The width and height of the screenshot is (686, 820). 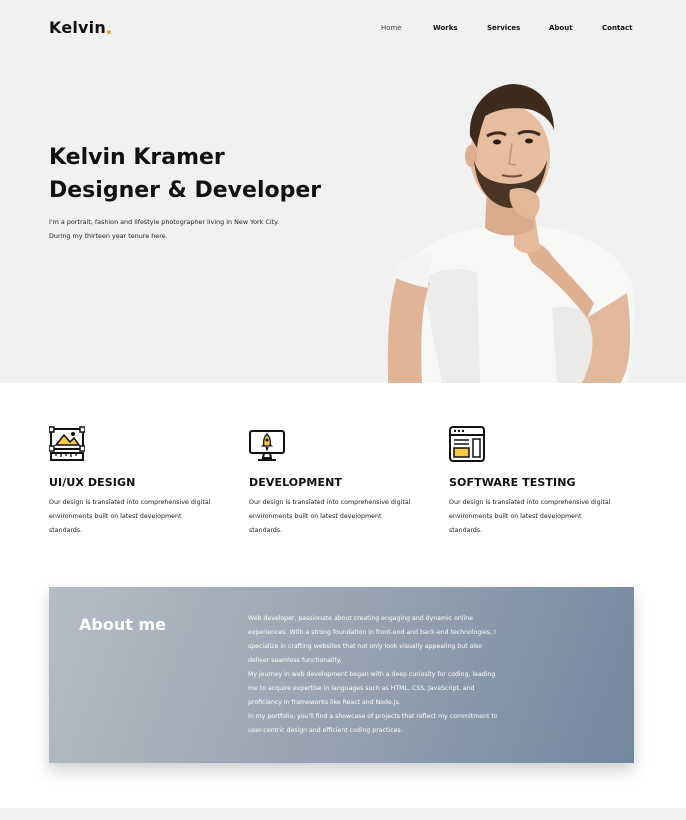 I want to click on nav-works: Works, so click(x=445, y=28).